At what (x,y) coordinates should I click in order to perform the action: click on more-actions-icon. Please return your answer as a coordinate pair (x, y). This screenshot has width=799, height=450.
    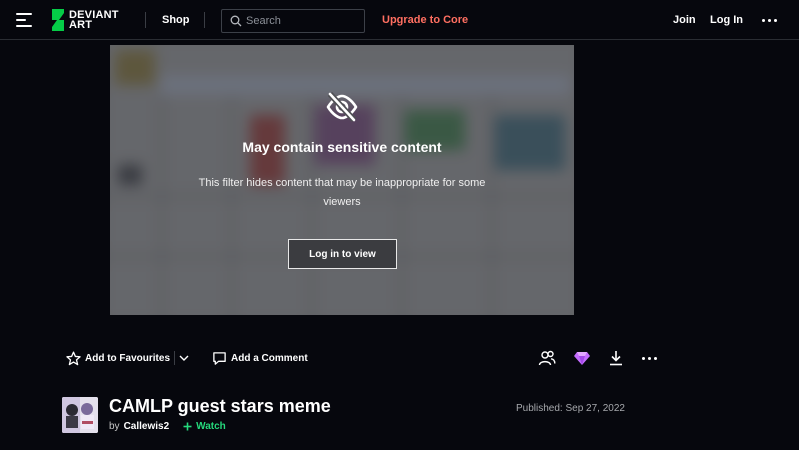
    Looking at the image, I should click on (650, 358).